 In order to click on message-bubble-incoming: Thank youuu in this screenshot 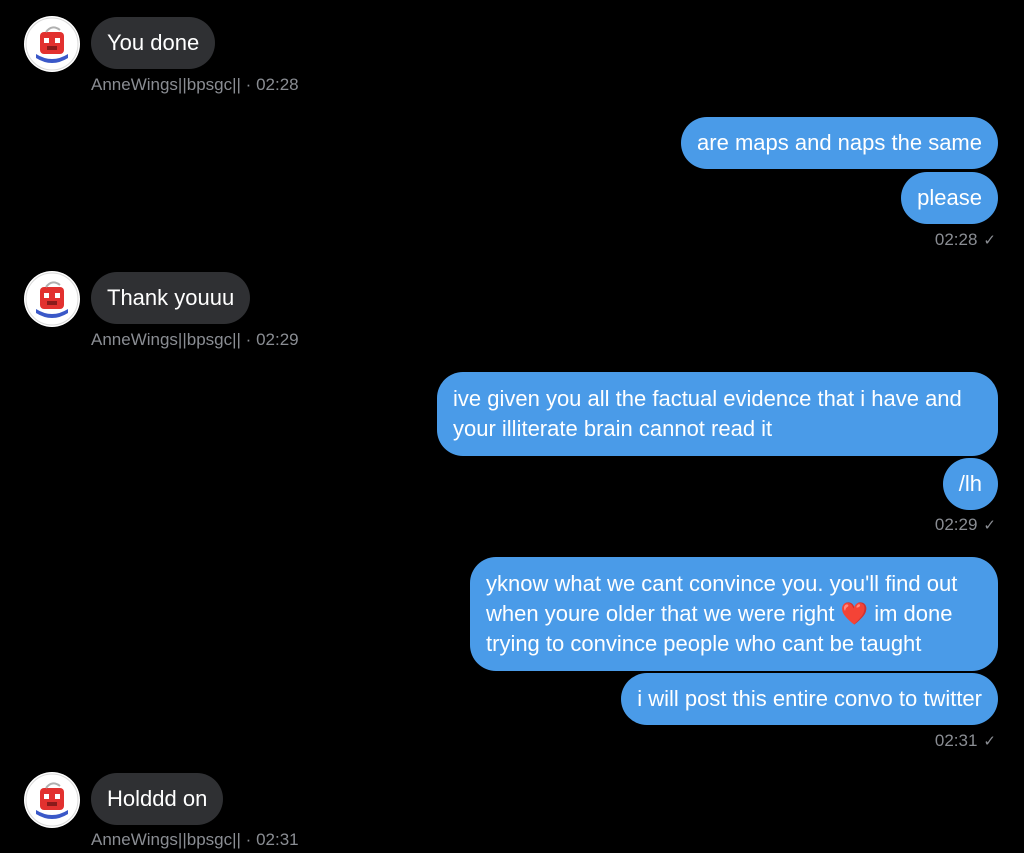, I will do `click(171, 298)`.